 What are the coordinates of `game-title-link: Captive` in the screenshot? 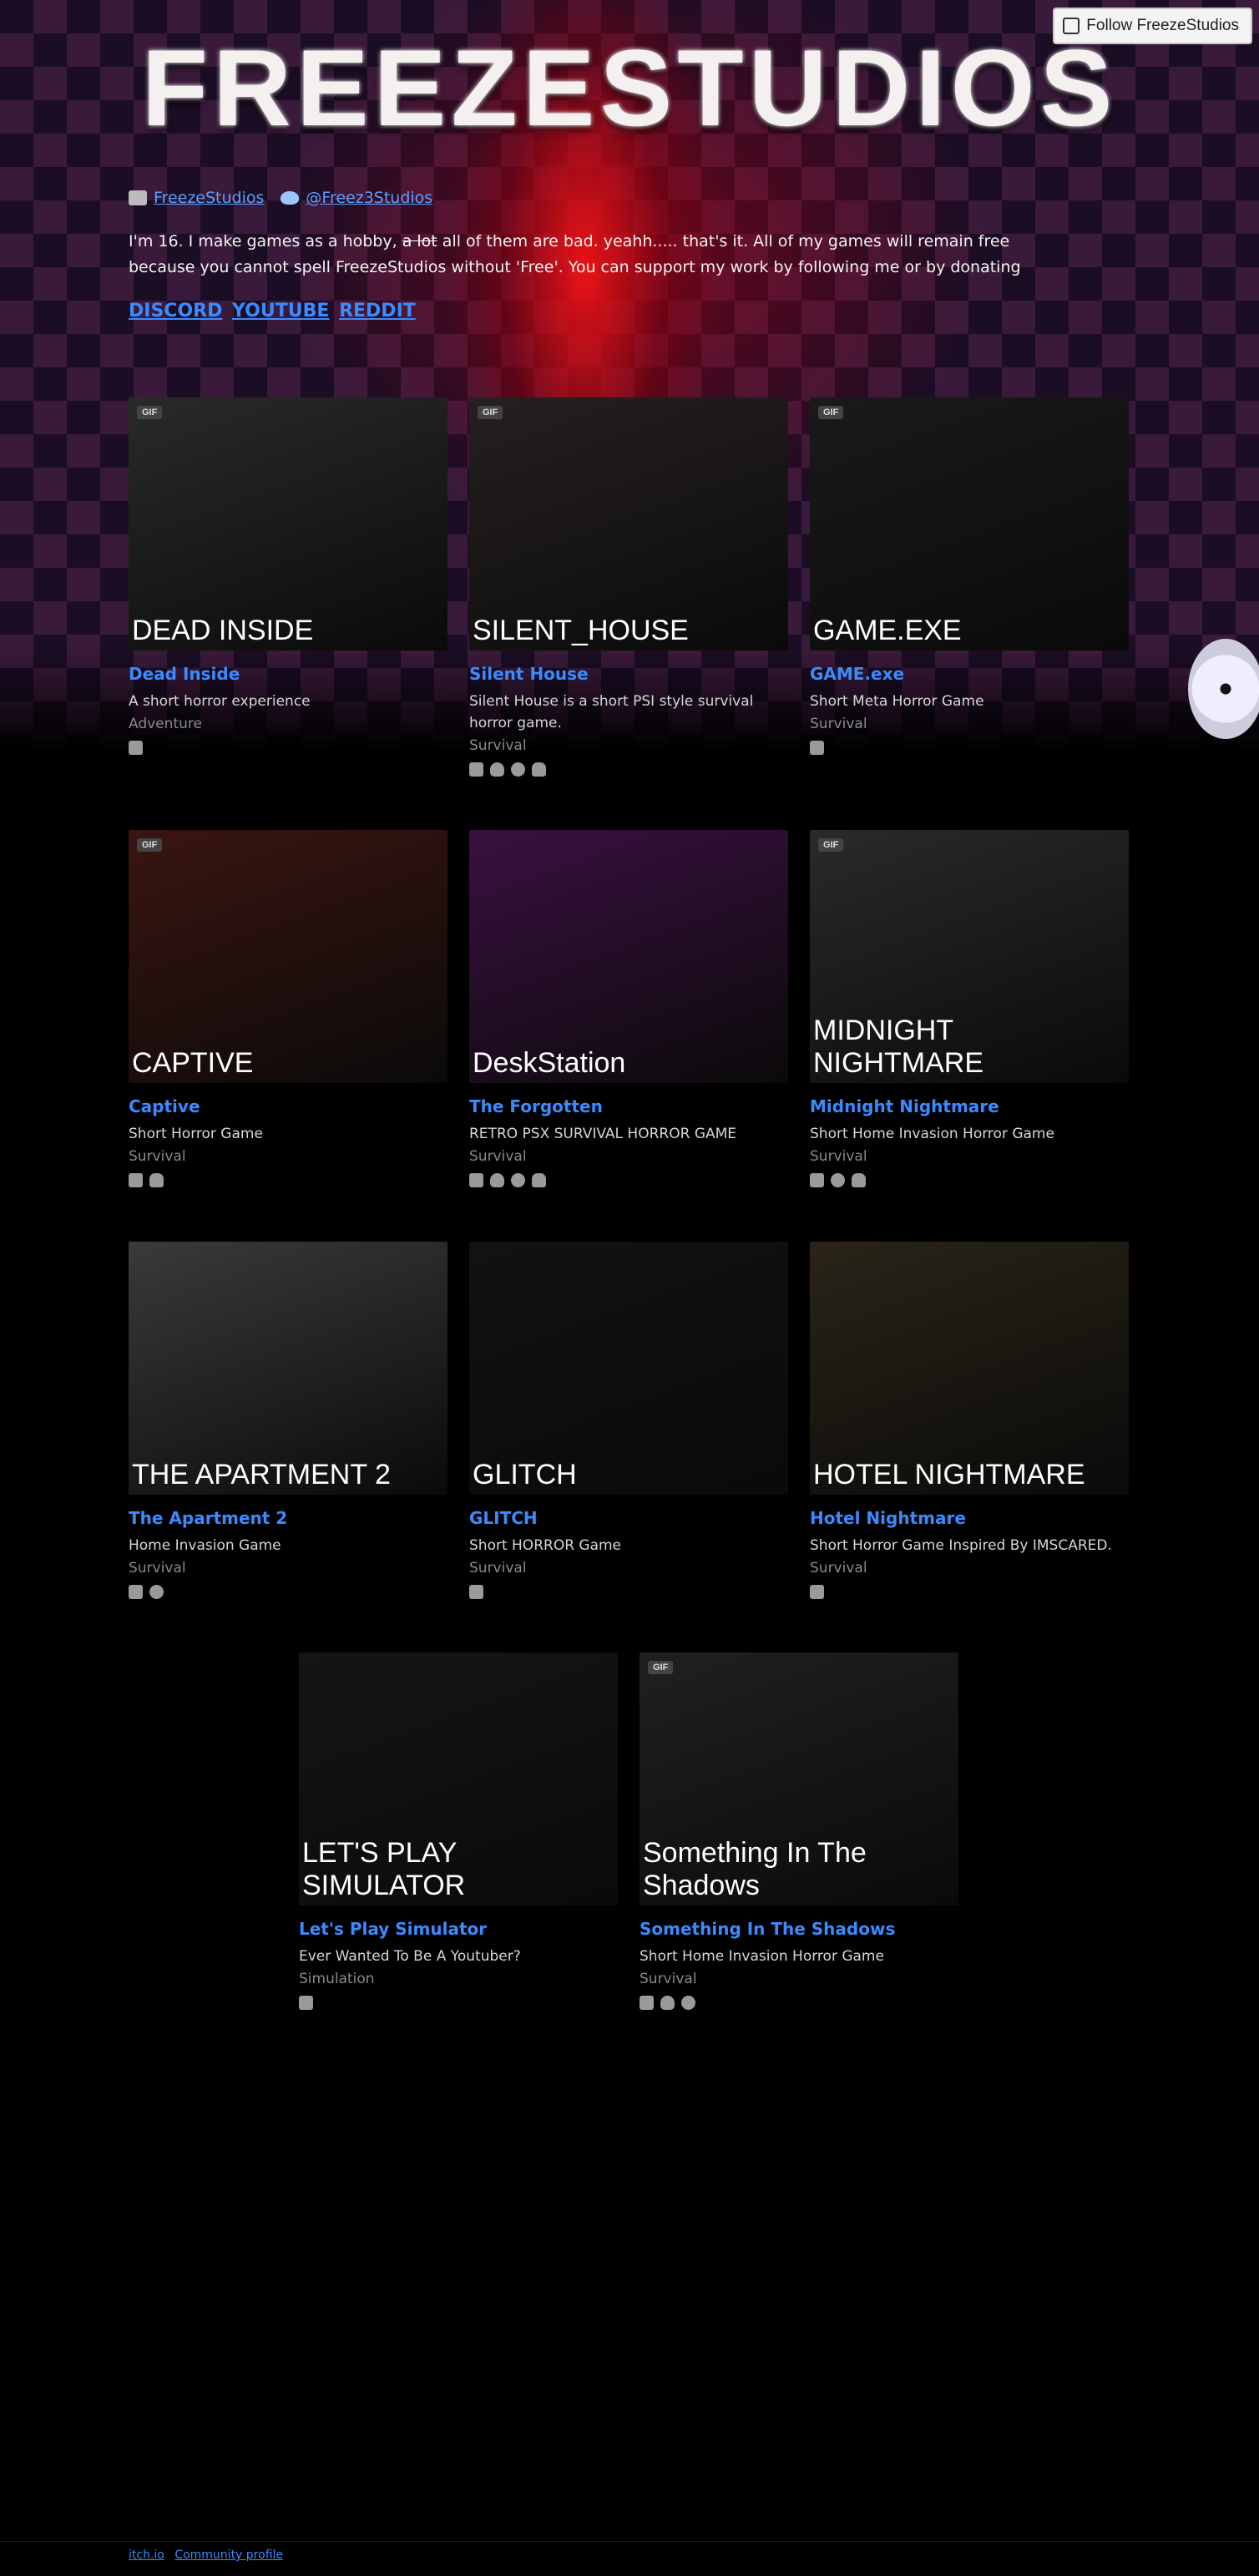 It's located at (288, 1106).